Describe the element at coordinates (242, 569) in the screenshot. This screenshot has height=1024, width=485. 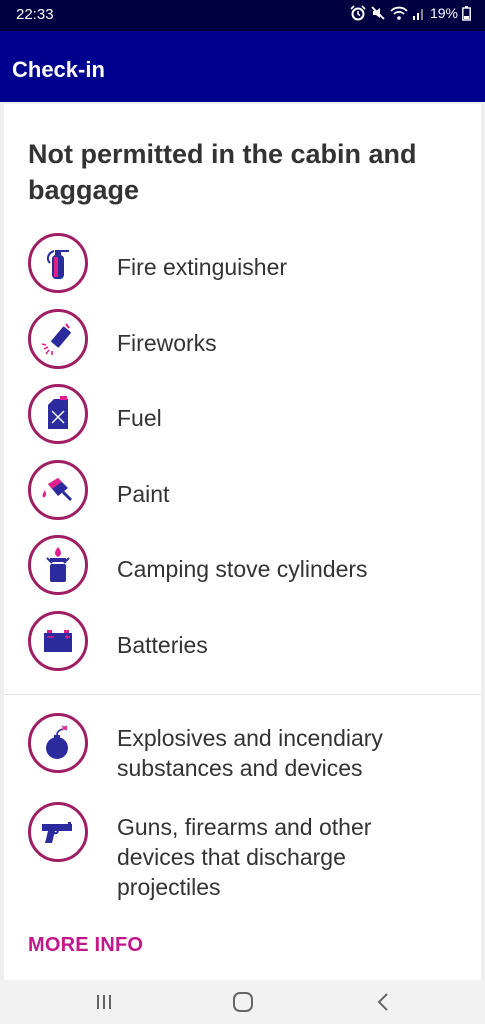
I see `item-label: Camping stove cylinders` at that location.